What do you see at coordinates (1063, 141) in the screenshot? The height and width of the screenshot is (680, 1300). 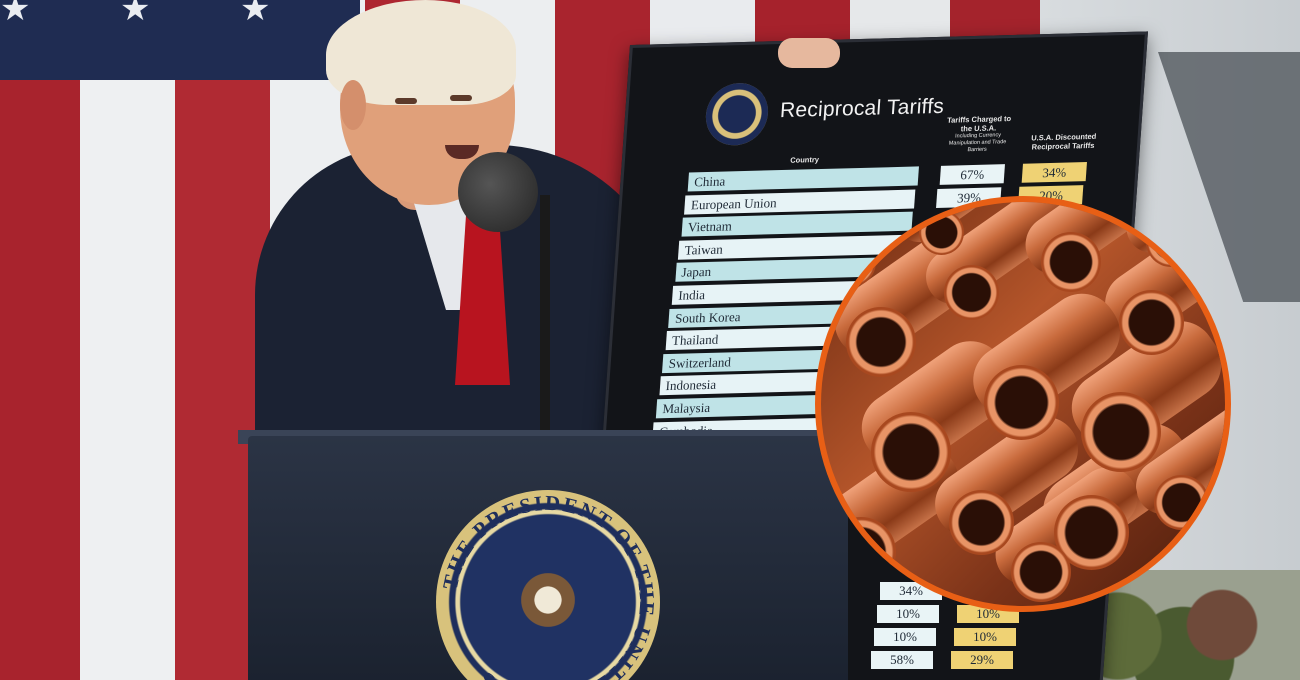 I see `column-header-discounted: U.S.A. Discounted Reciprocal Tariffs` at bounding box center [1063, 141].